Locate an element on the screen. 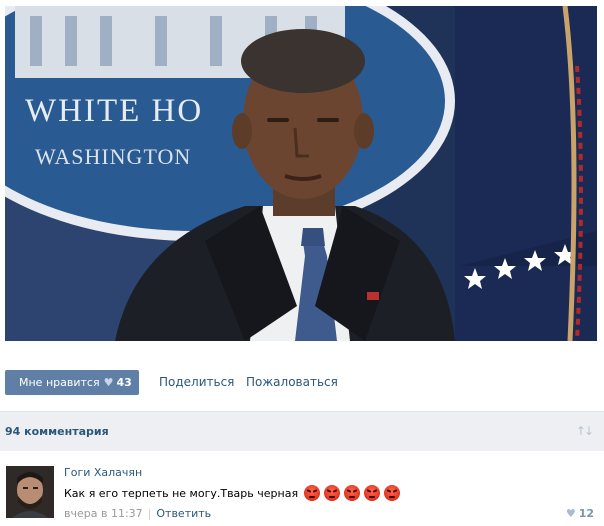 This screenshot has height=526, width=604. comment-meta: вчера в 11:37 | Ответить is located at coordinates (137, 513).